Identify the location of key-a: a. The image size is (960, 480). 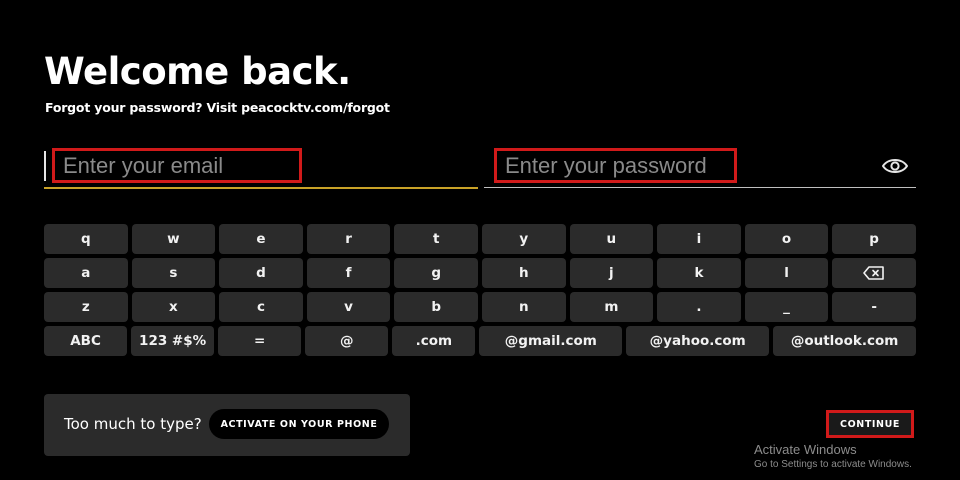
(86, 273).